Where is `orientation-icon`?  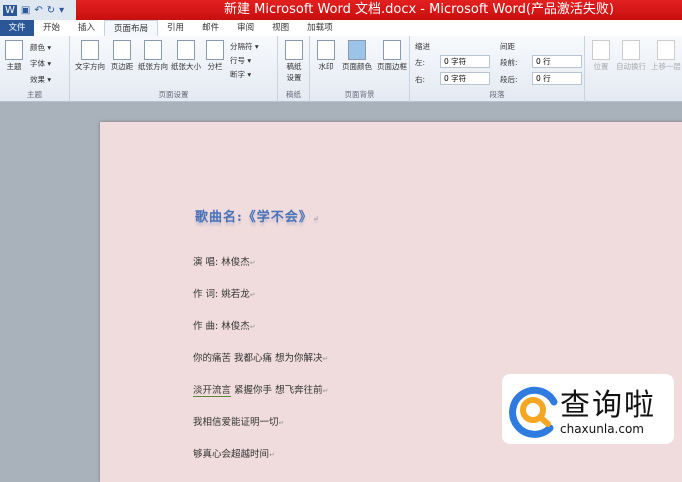 orientation-icon is located at coordinates (153, 50).